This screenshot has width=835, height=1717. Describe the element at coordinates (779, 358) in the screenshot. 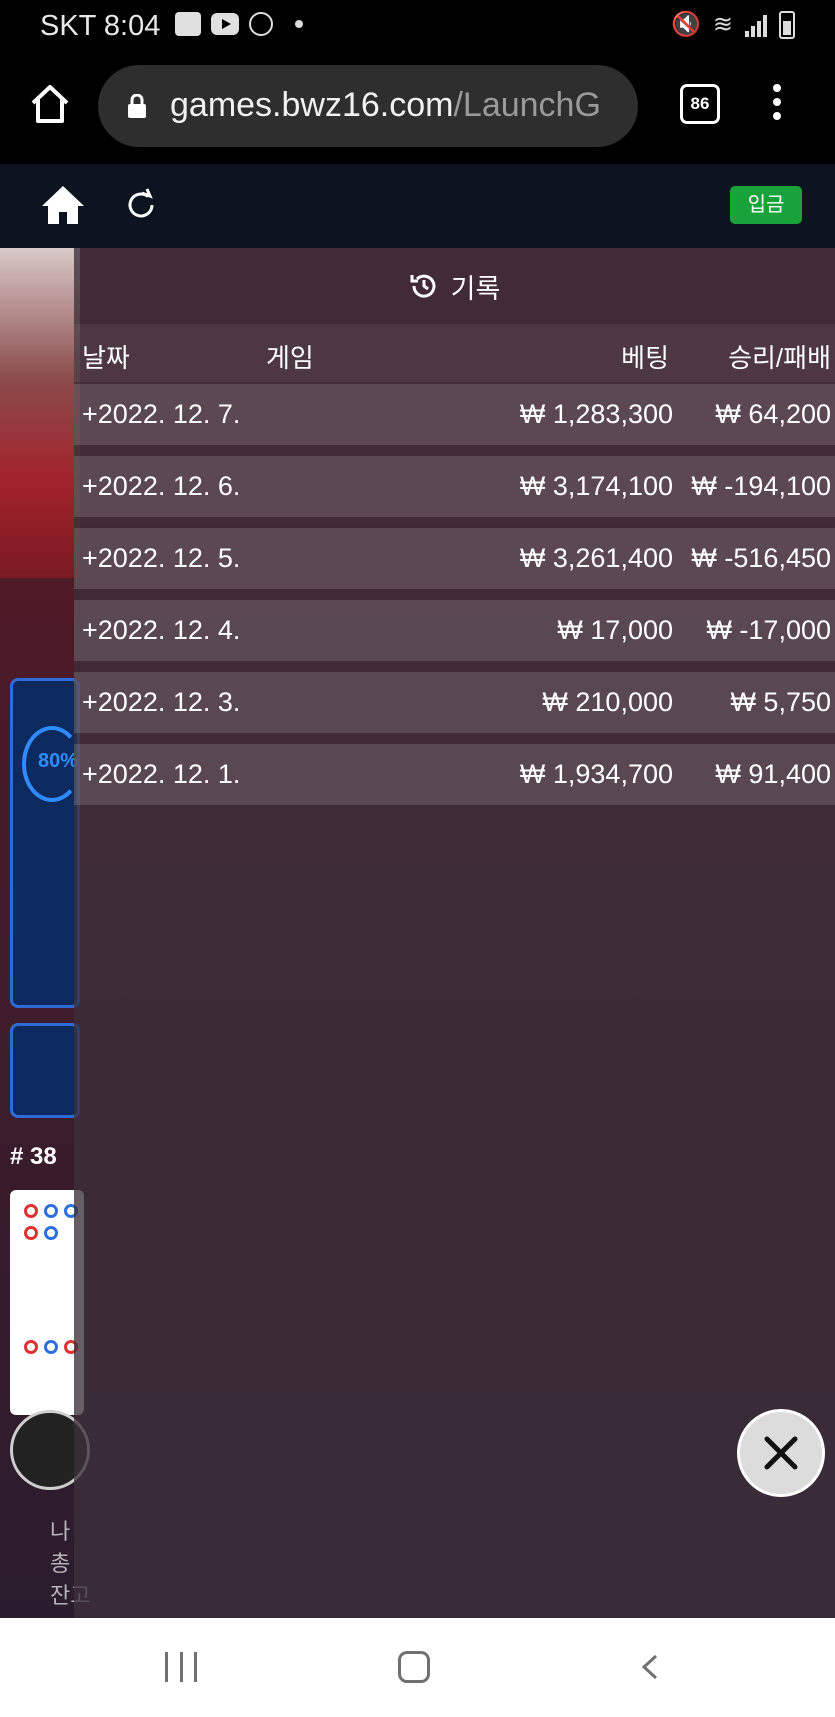

I see `column-result: 승리/패배` at that location.